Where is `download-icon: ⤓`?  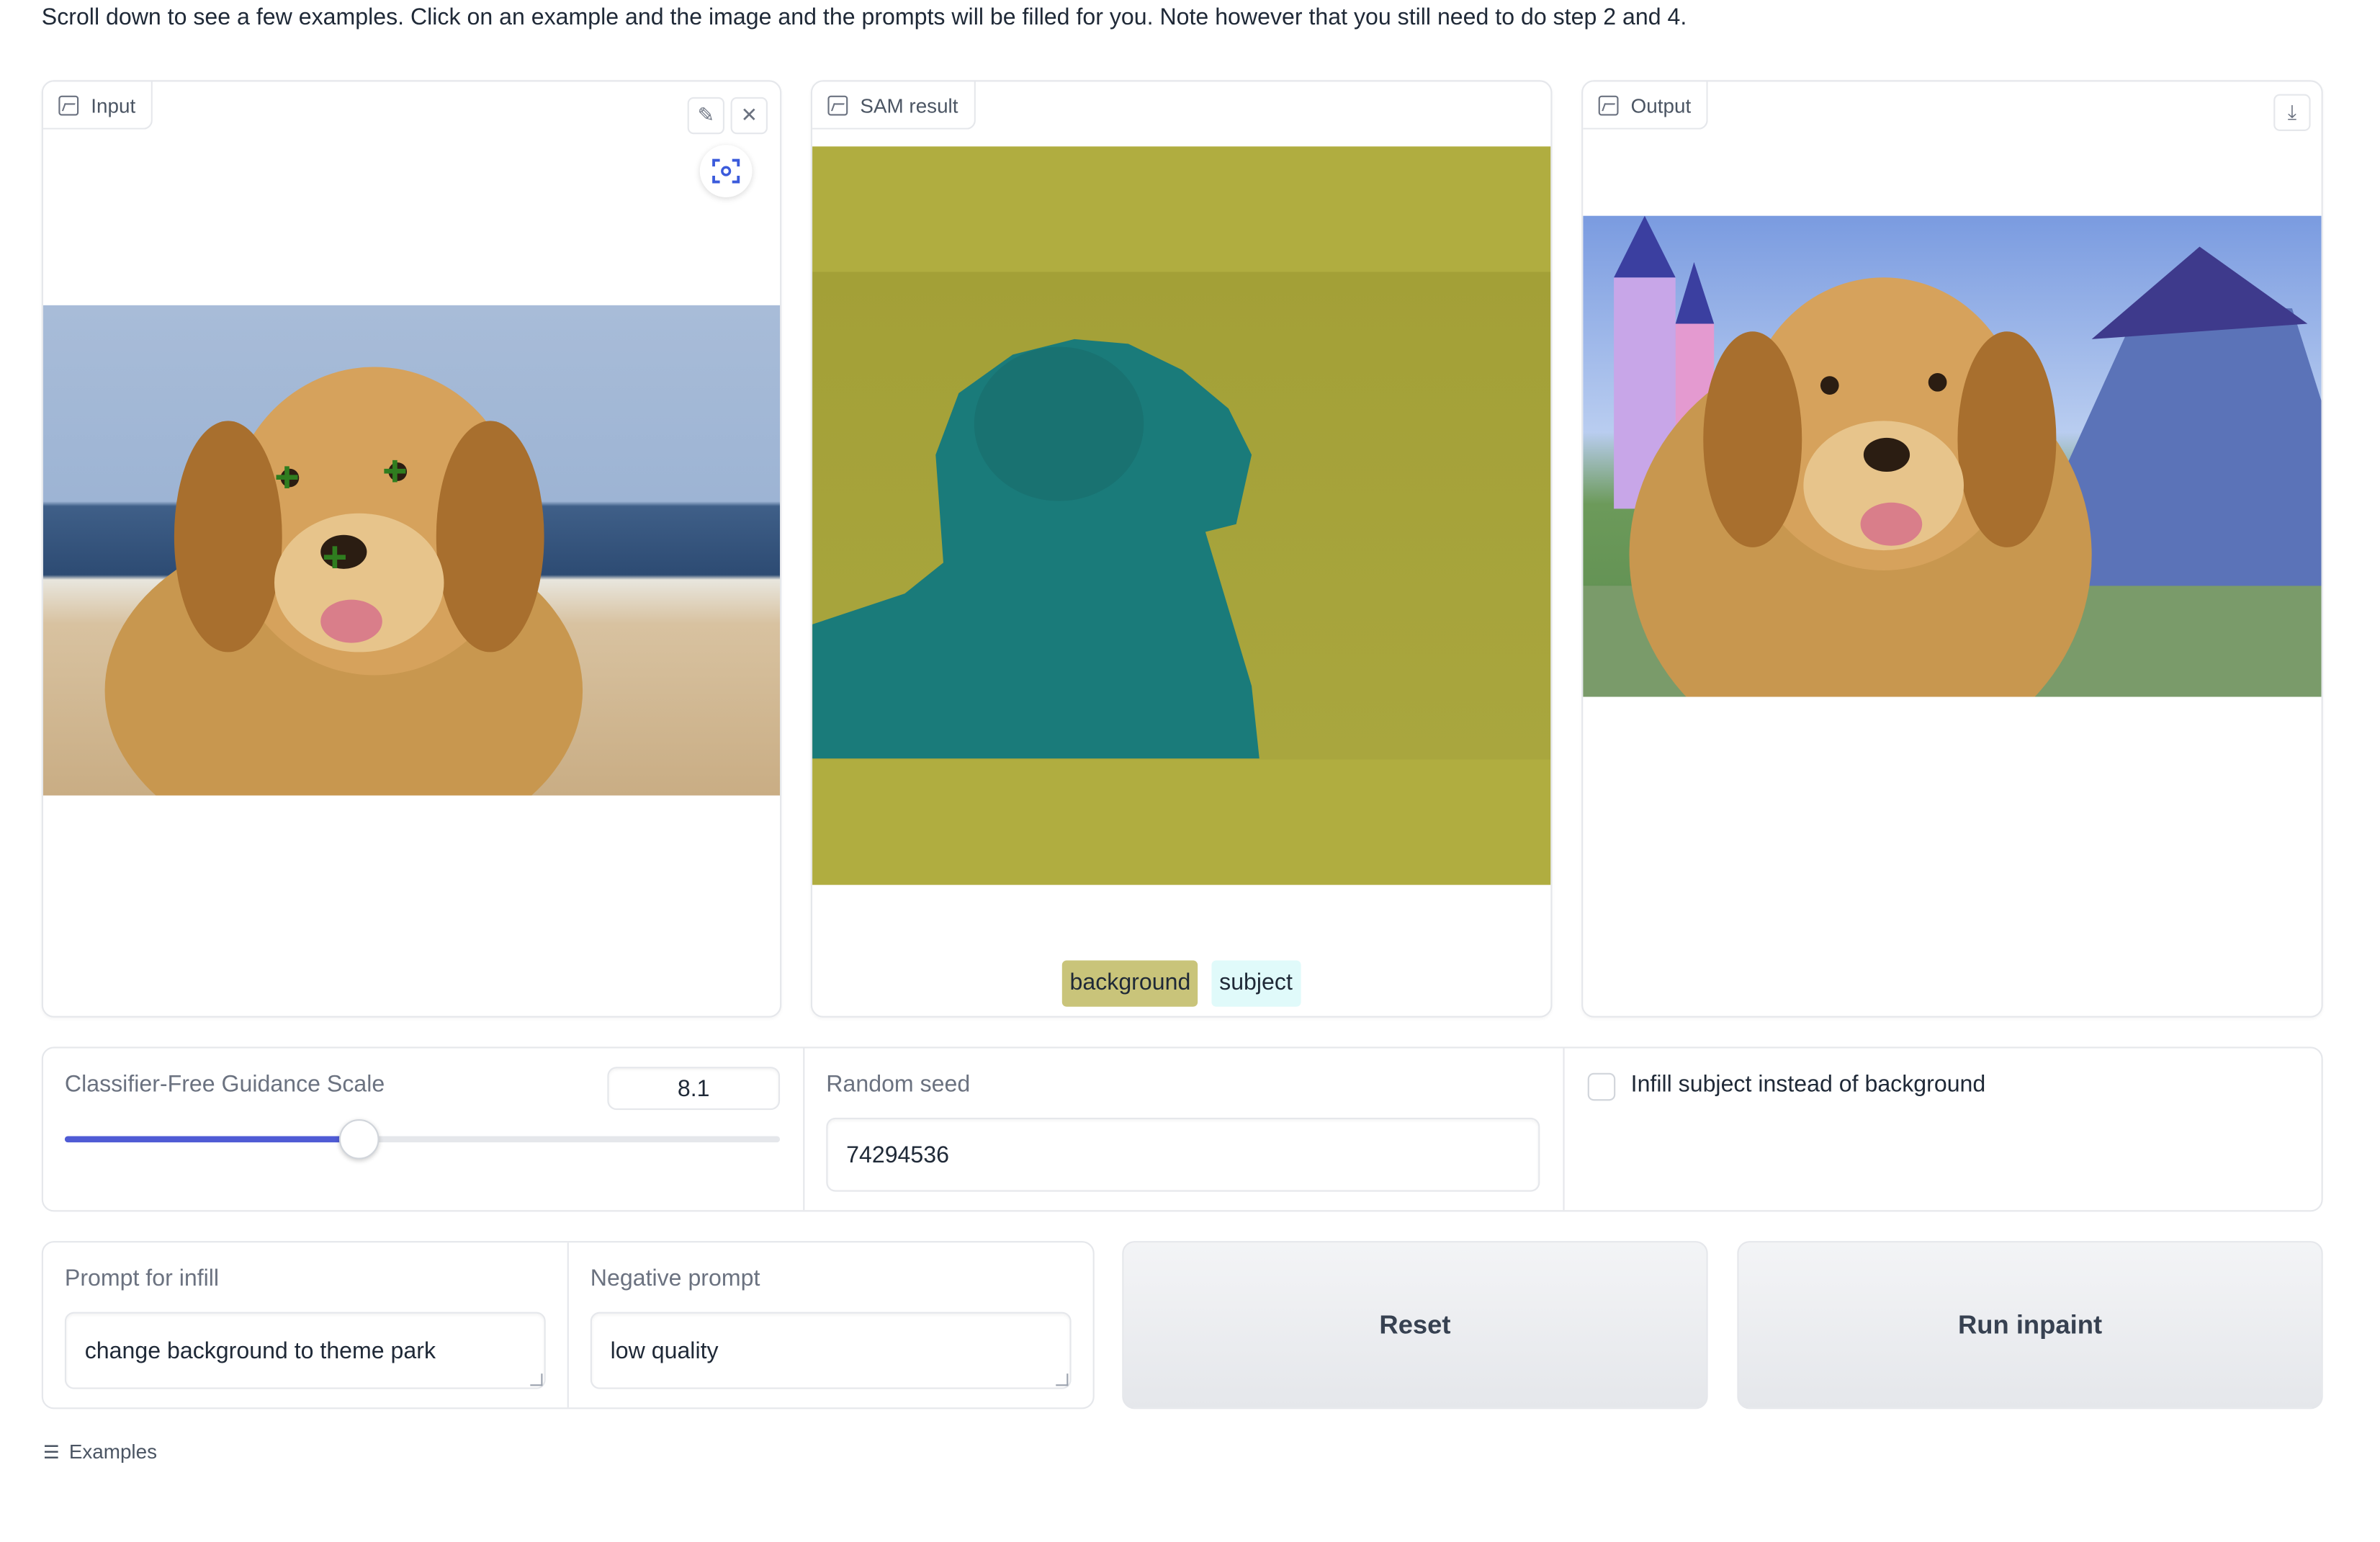
download-icon: ⤓ is located at coordinates (2292, 112).